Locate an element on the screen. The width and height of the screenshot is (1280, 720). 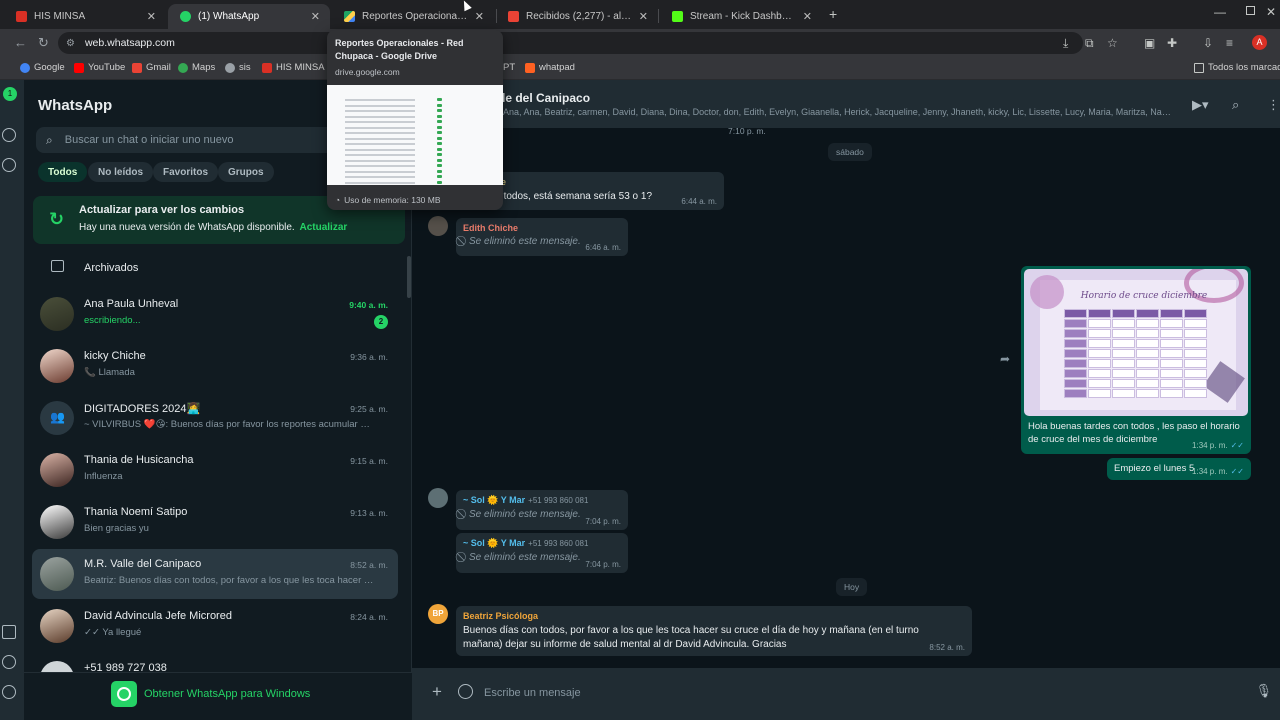
bookmark-sis: sis is located at coordinates (238, 67).